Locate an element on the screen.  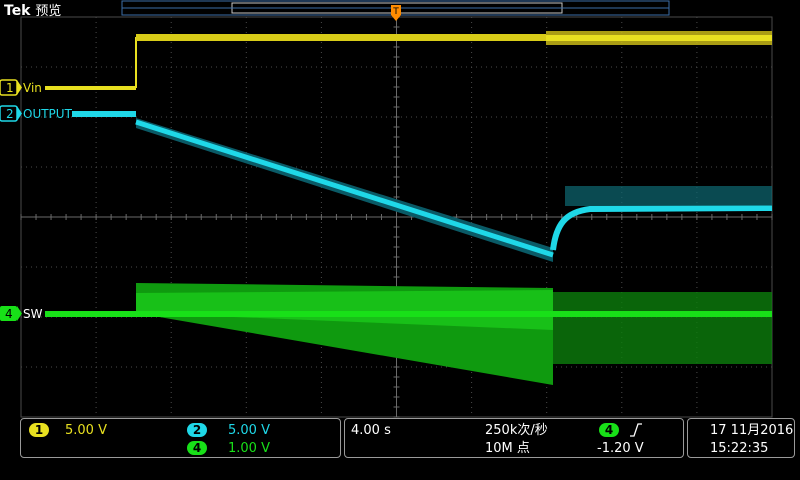
ch2-marker-number: 2 is located at coordinates (10, 114).